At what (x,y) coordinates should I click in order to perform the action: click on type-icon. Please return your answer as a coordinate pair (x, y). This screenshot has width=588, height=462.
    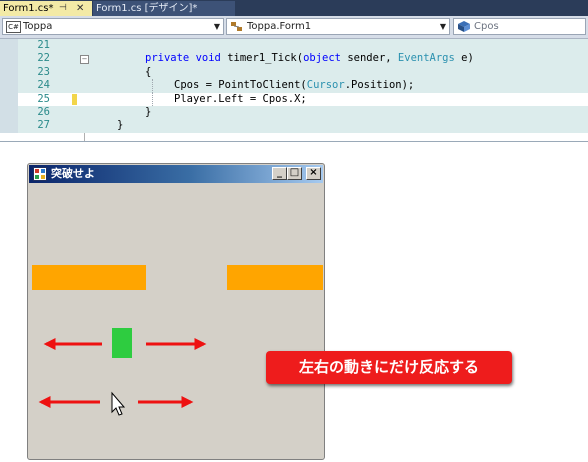
    Looking at the image, I should click on (236, 26).